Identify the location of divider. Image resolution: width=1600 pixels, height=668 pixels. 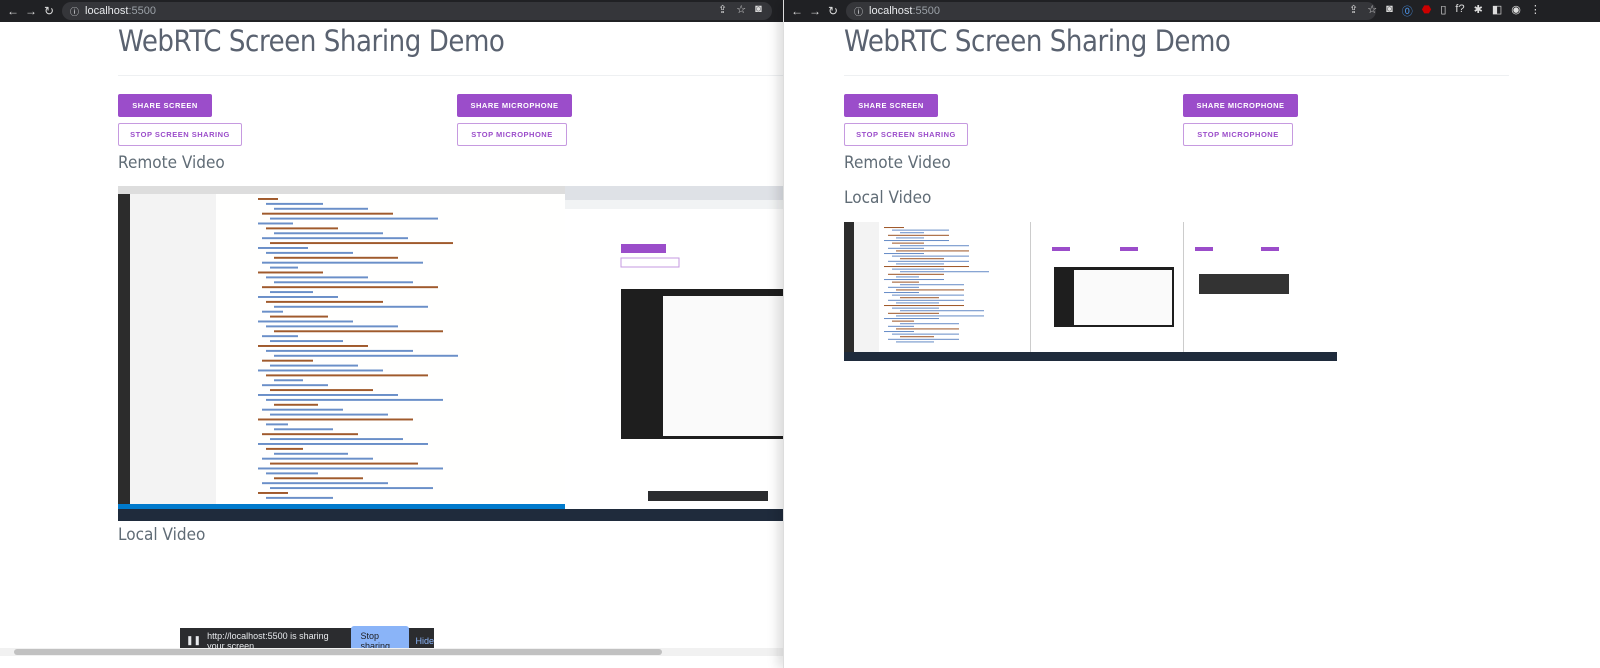
(450, 75).